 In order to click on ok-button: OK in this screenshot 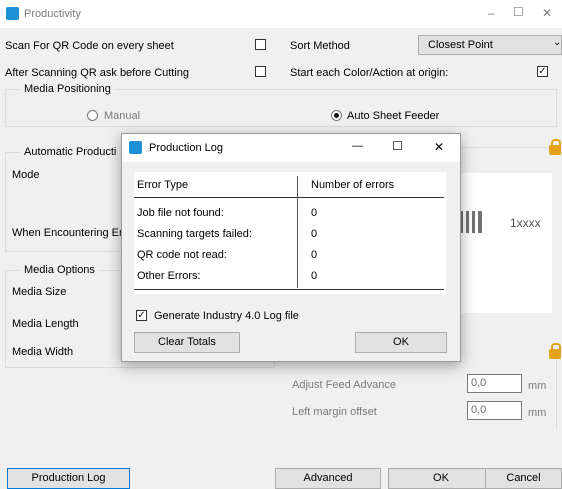, I will do `click(441, 478)`.